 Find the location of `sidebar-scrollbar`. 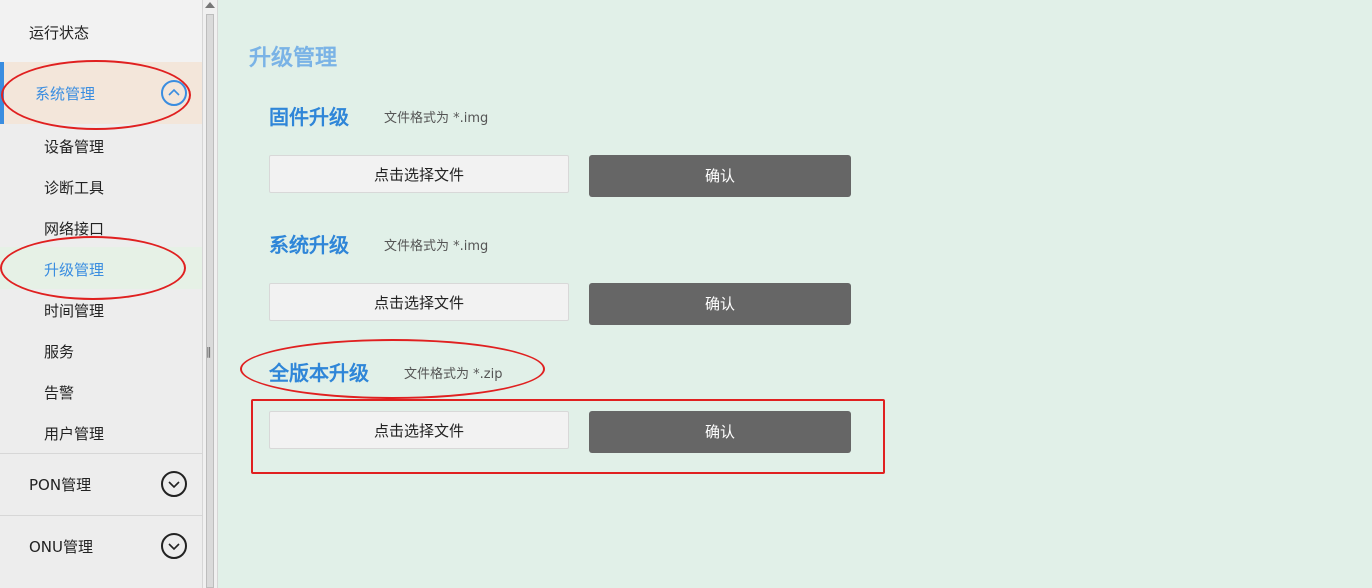

sidebar-scrollbar is located at coordinates (210, 294).